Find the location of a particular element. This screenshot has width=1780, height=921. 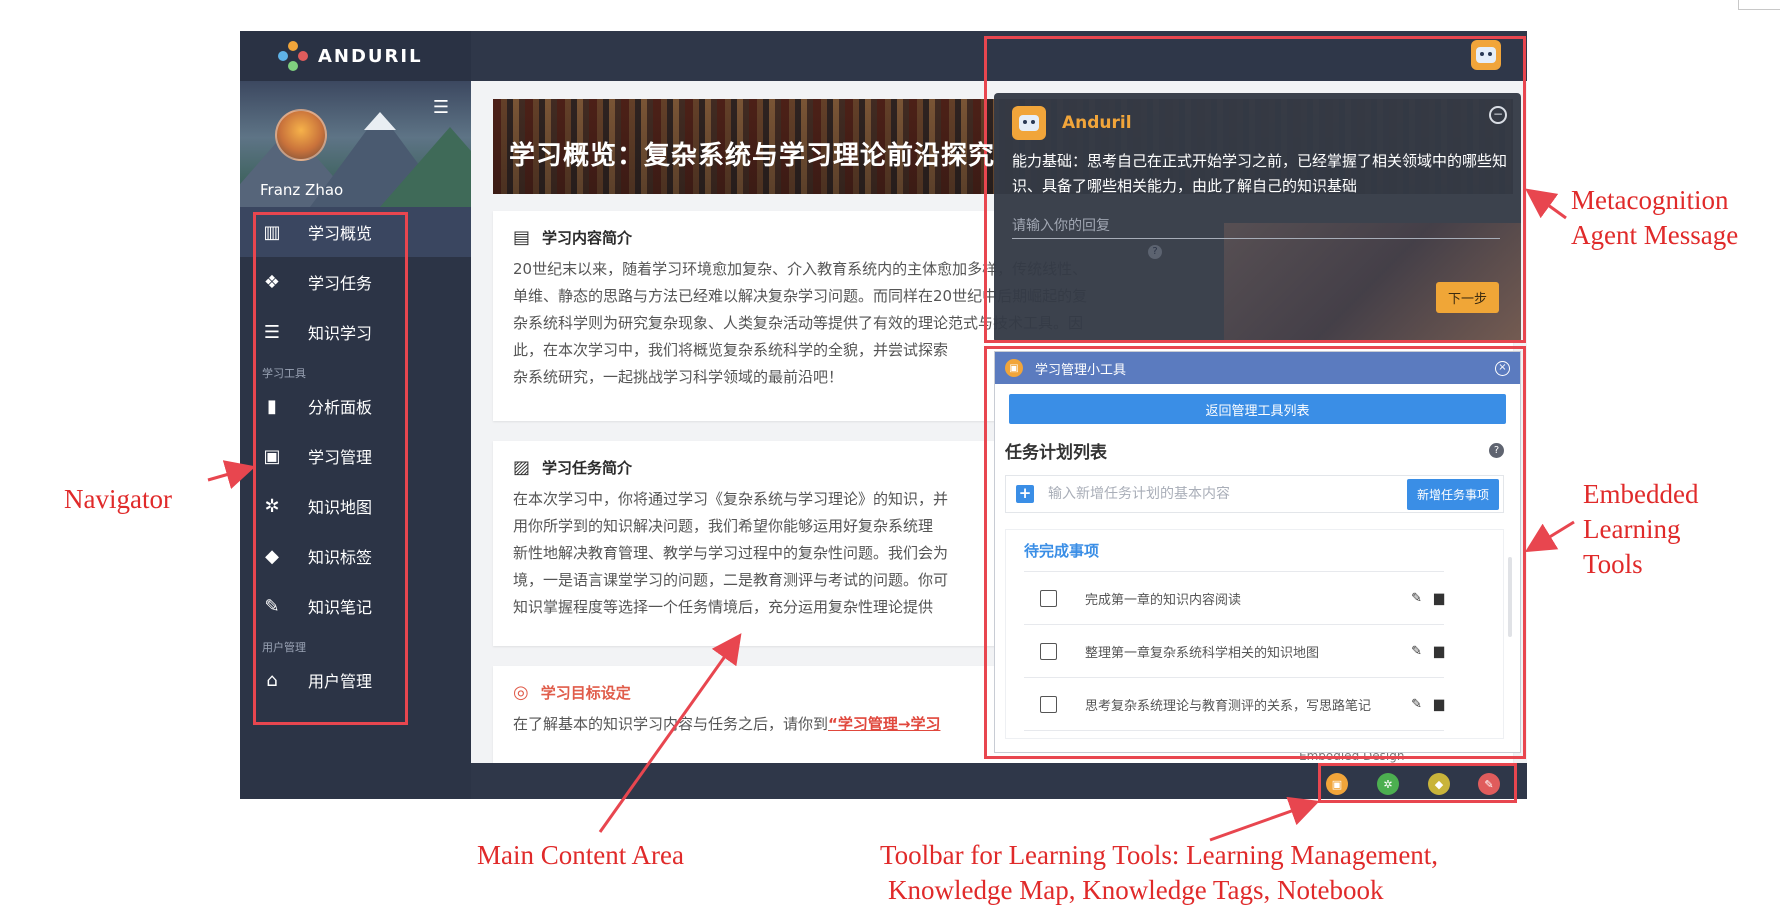

embedded-tools-label-line: Embedded is located at coordinates (1641, 494).